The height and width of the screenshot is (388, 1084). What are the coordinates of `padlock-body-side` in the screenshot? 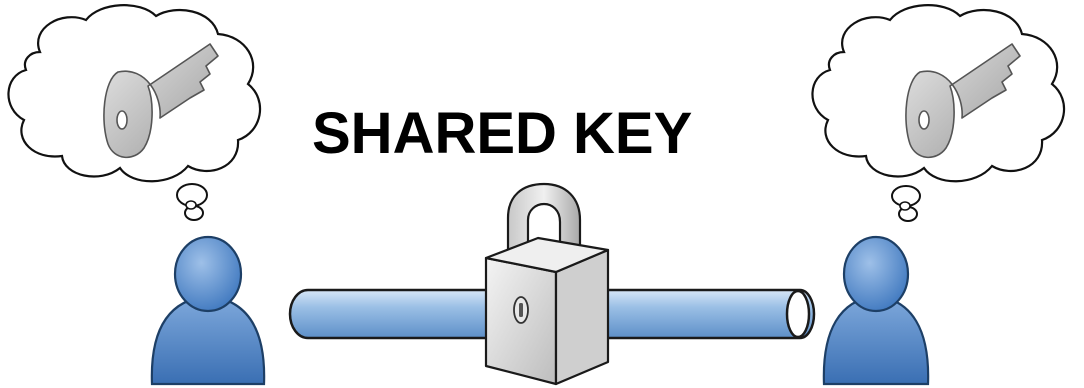 It's located at (582, 317).